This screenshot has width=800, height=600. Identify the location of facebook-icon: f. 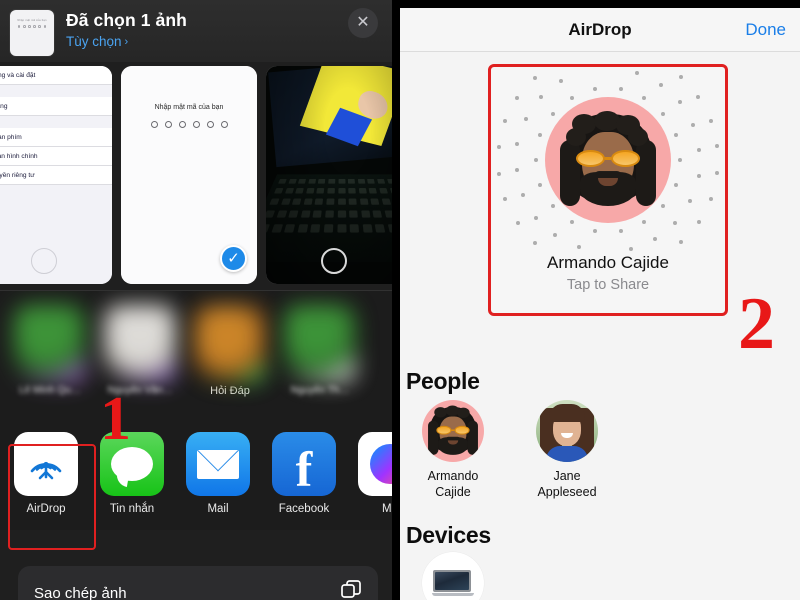
(304, 464).